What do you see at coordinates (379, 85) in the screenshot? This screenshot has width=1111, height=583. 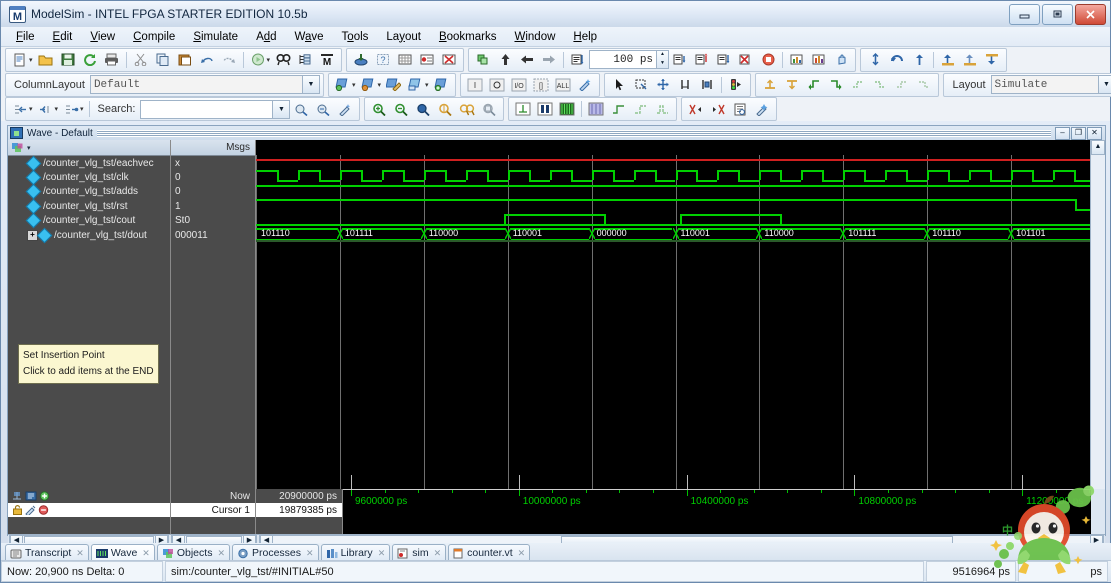 I see `add-wave-orange-caret-icon: ▾` at bounding box center [379, 85].